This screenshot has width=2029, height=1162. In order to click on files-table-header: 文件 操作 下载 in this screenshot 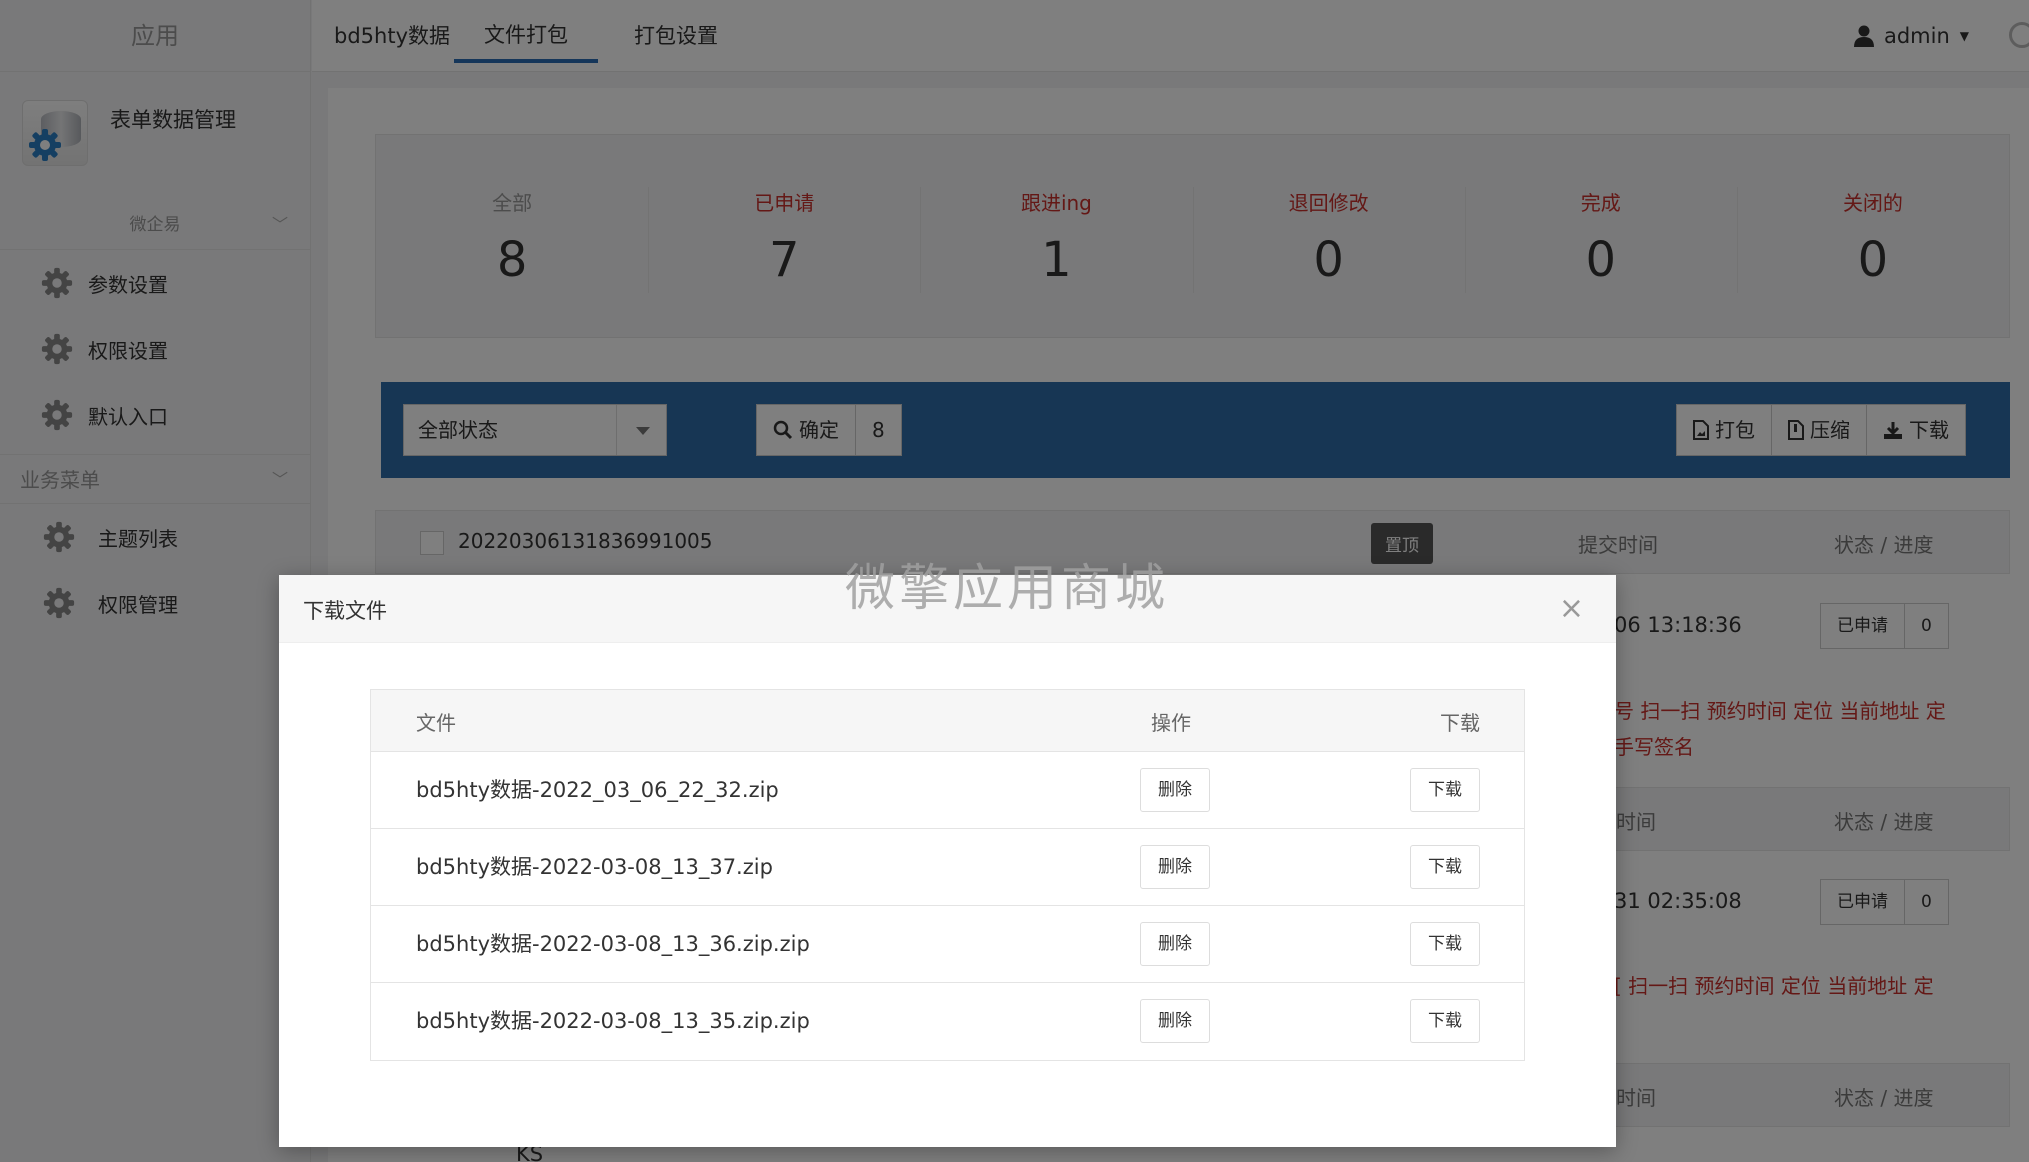, I will do `click(947, 721)`.